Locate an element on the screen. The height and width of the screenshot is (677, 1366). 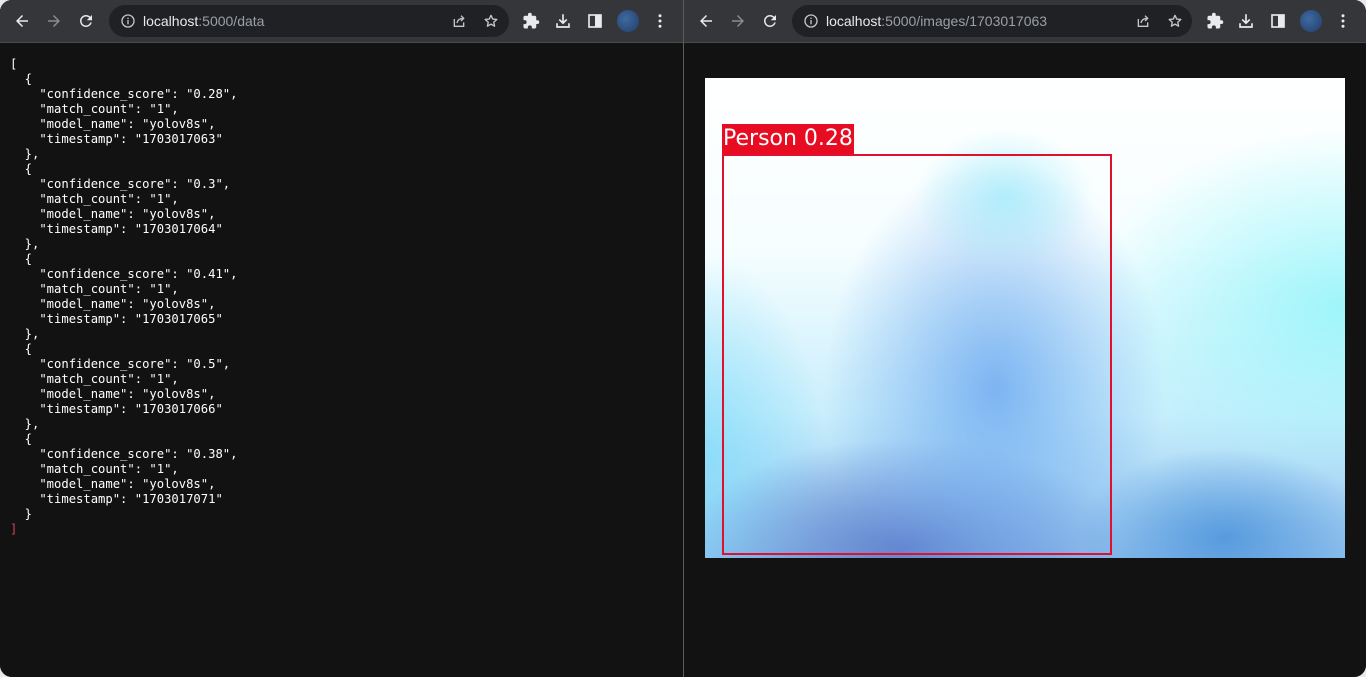
address-bar: localhost:5000/images/1703017063 is located at coordinates (992, 21).